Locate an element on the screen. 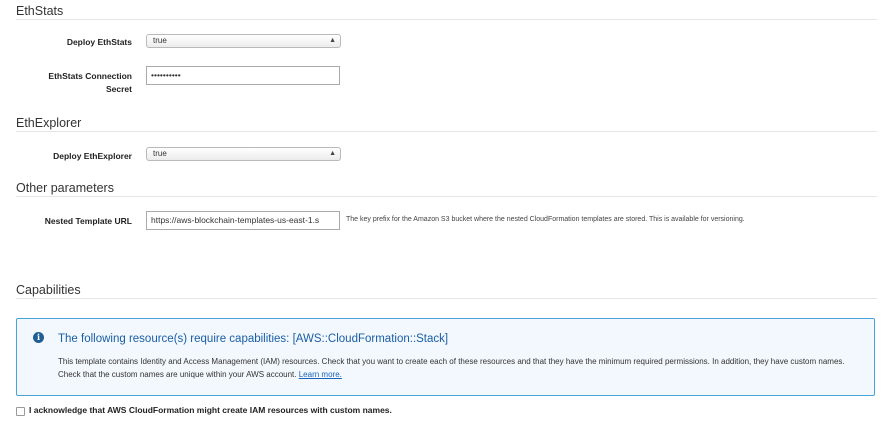 The image size is (885, 435). deploy-ethexplorer-label: Deploy EthExplorer is located at coordinates (92, 156).